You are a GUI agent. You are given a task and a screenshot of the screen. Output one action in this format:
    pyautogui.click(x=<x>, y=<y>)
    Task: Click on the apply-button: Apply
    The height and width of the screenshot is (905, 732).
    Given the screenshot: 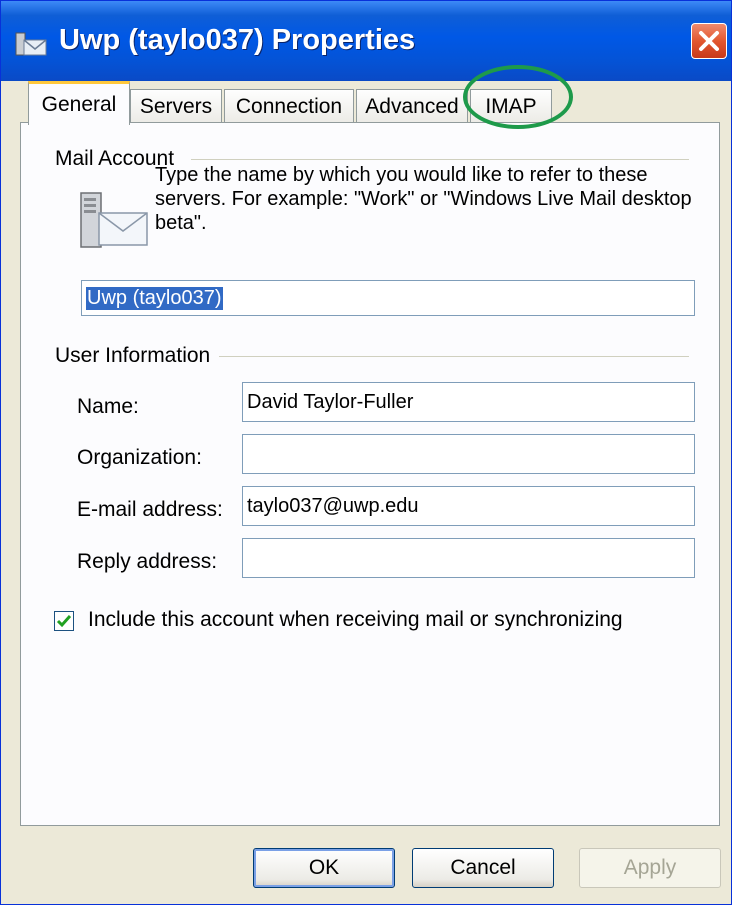 What is the action you would take?
    pyautogui.click(x=650, y=868)
    